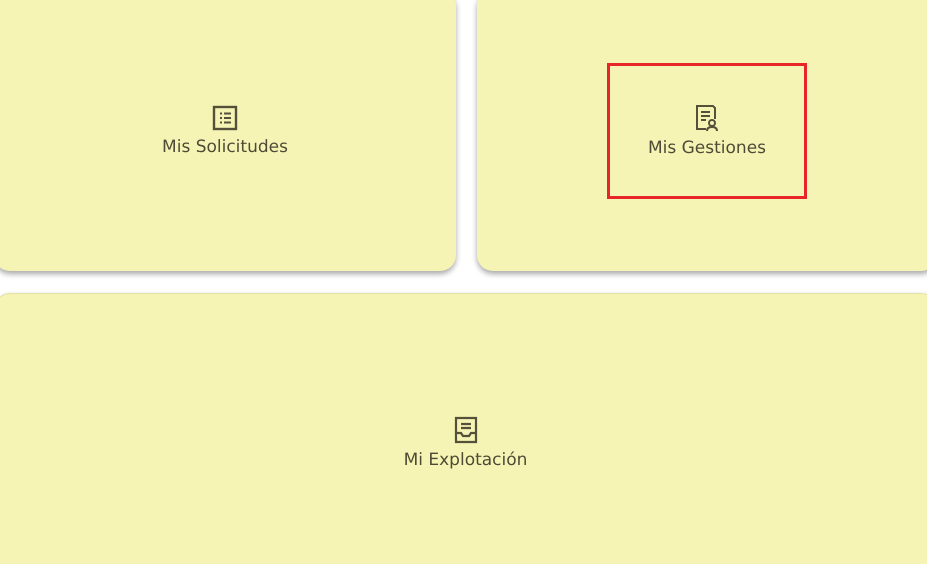 The image size is (927, 564). Describe the element at coordinates (707, 118) in the screenshot. I see `document-user-icon` at that location.